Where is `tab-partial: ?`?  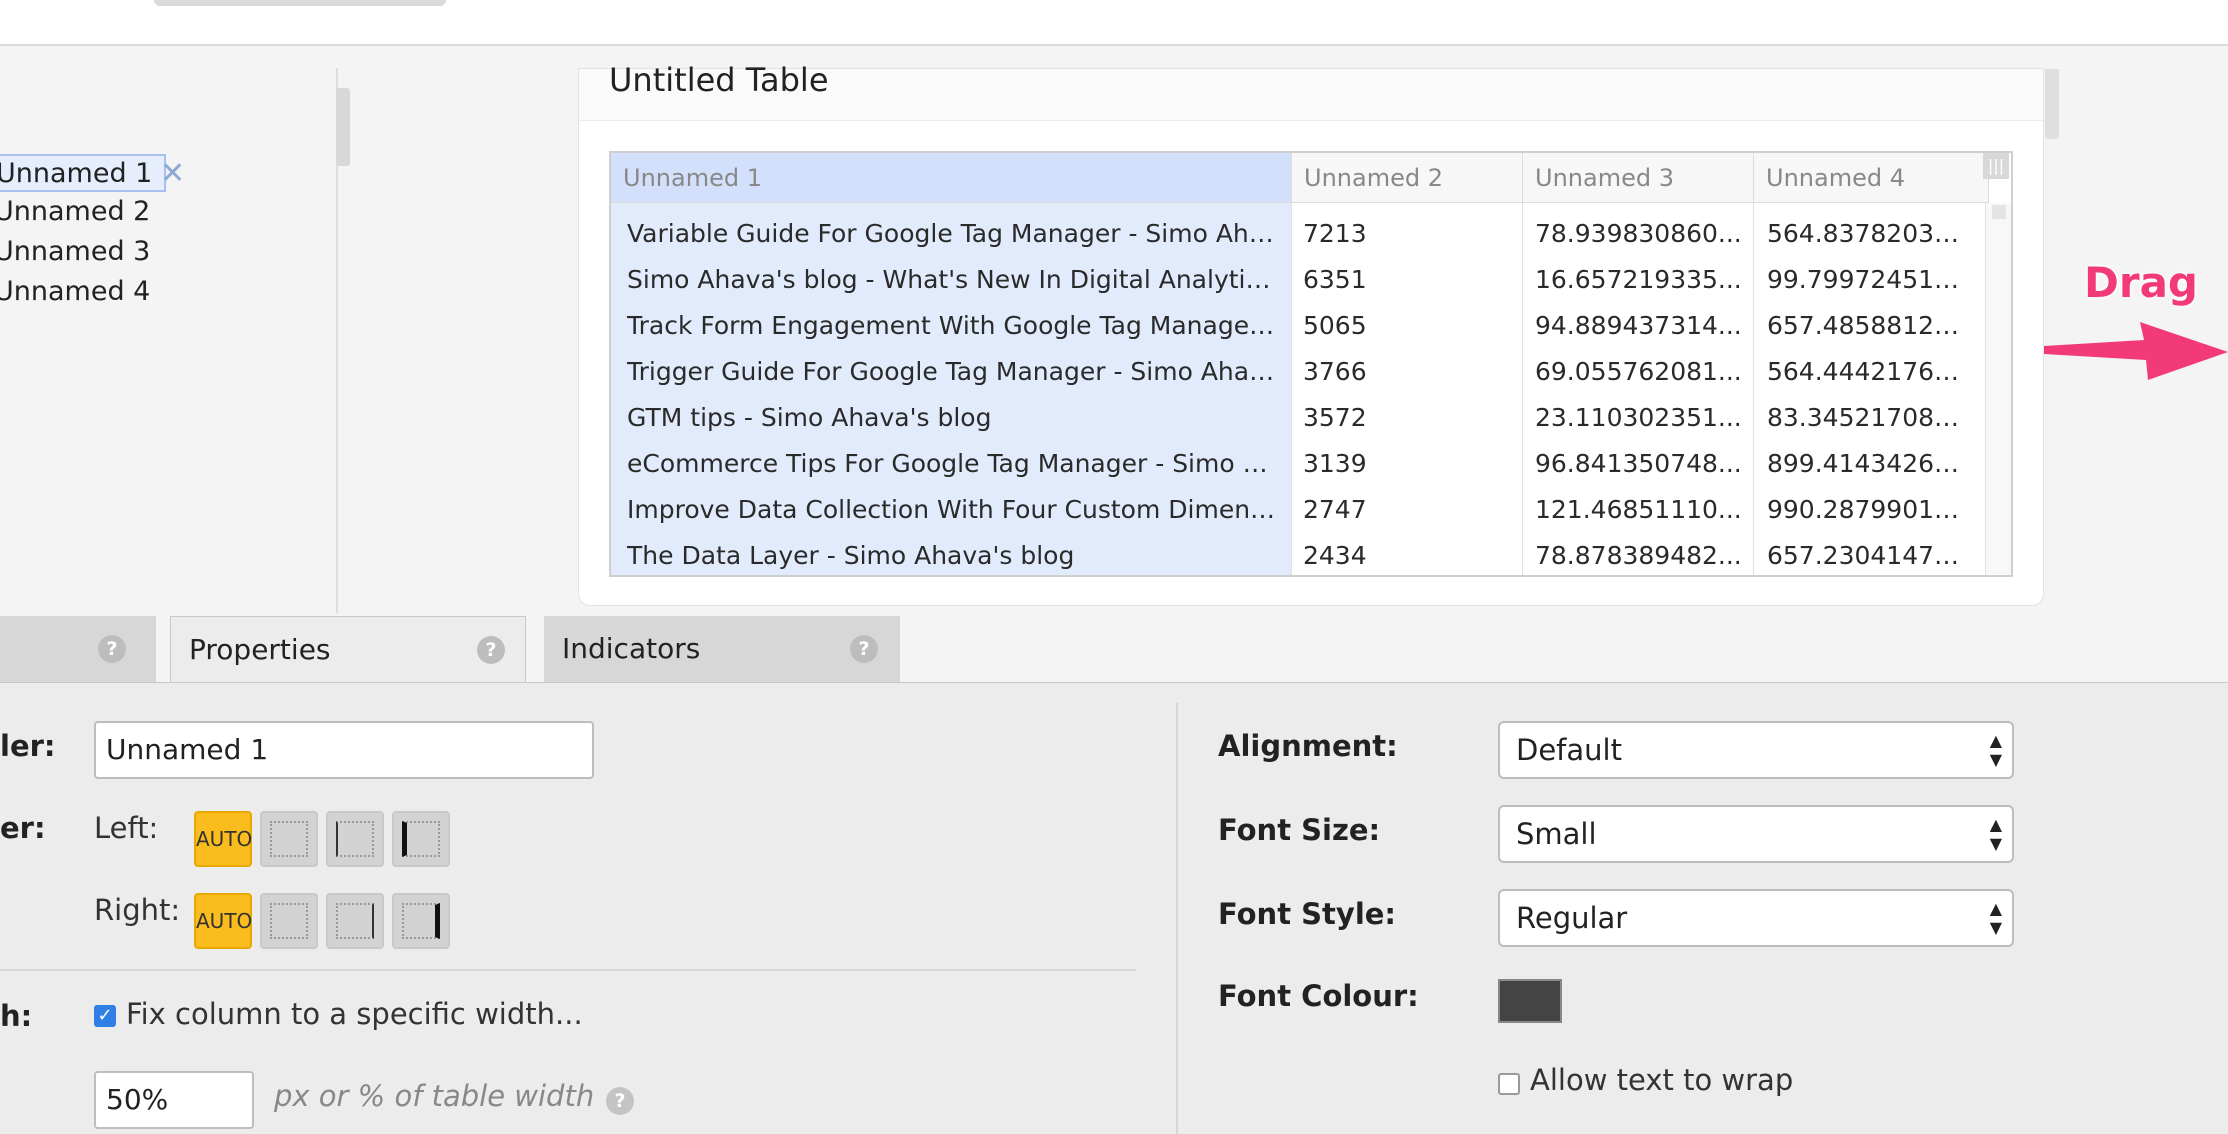 tab-partial: ? is located at coordinates (78, 649).